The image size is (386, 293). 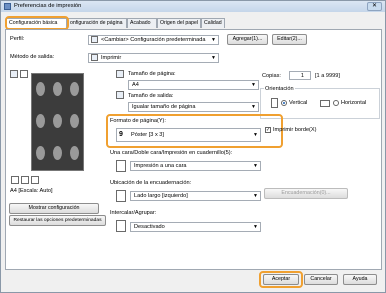 I want to click on single-sided-icon, so click(x=121, y=166).